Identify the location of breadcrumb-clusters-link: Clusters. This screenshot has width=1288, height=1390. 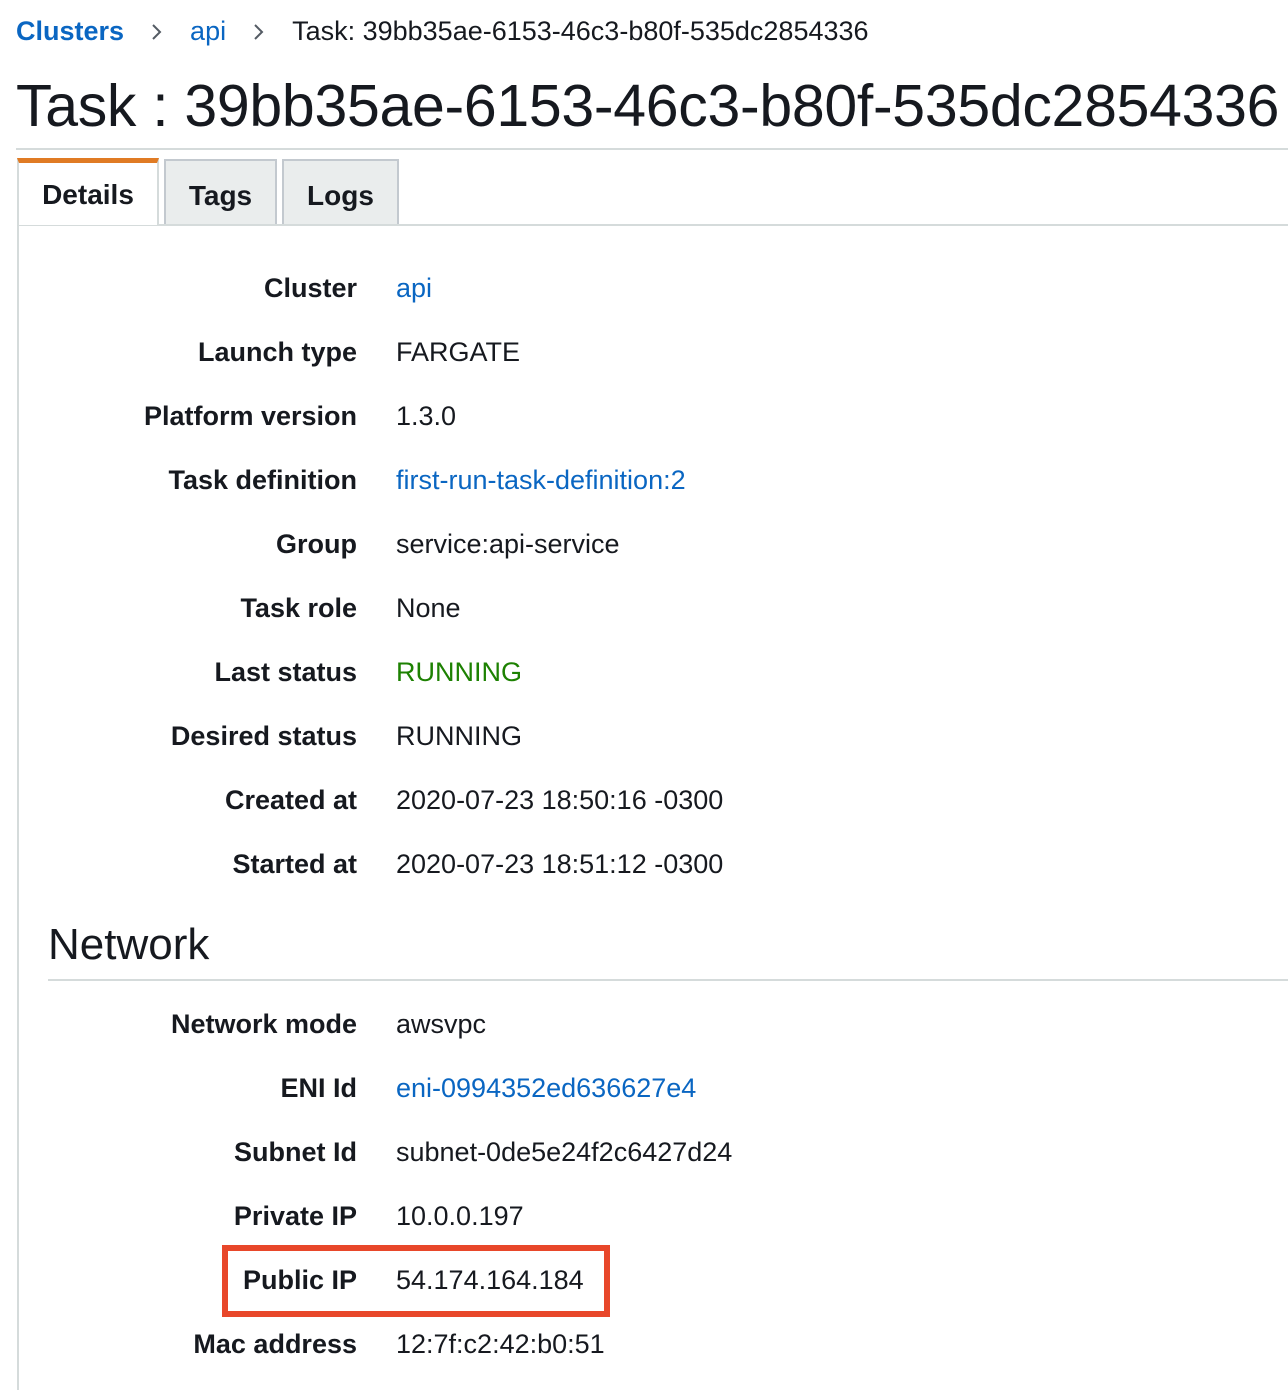
(70, 31).